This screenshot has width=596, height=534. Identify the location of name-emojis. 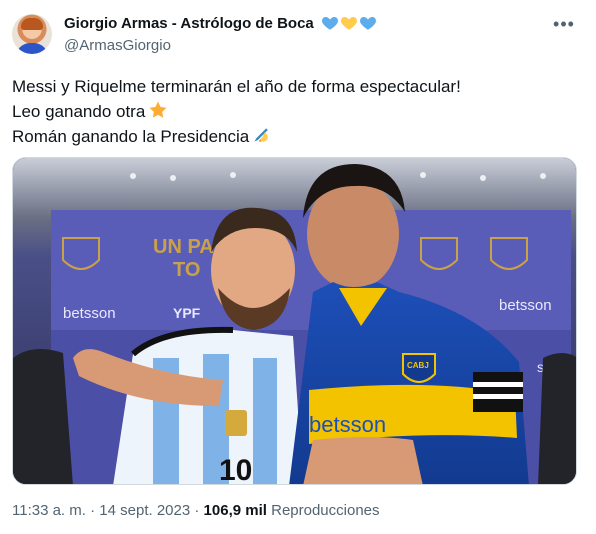
(349, 23).